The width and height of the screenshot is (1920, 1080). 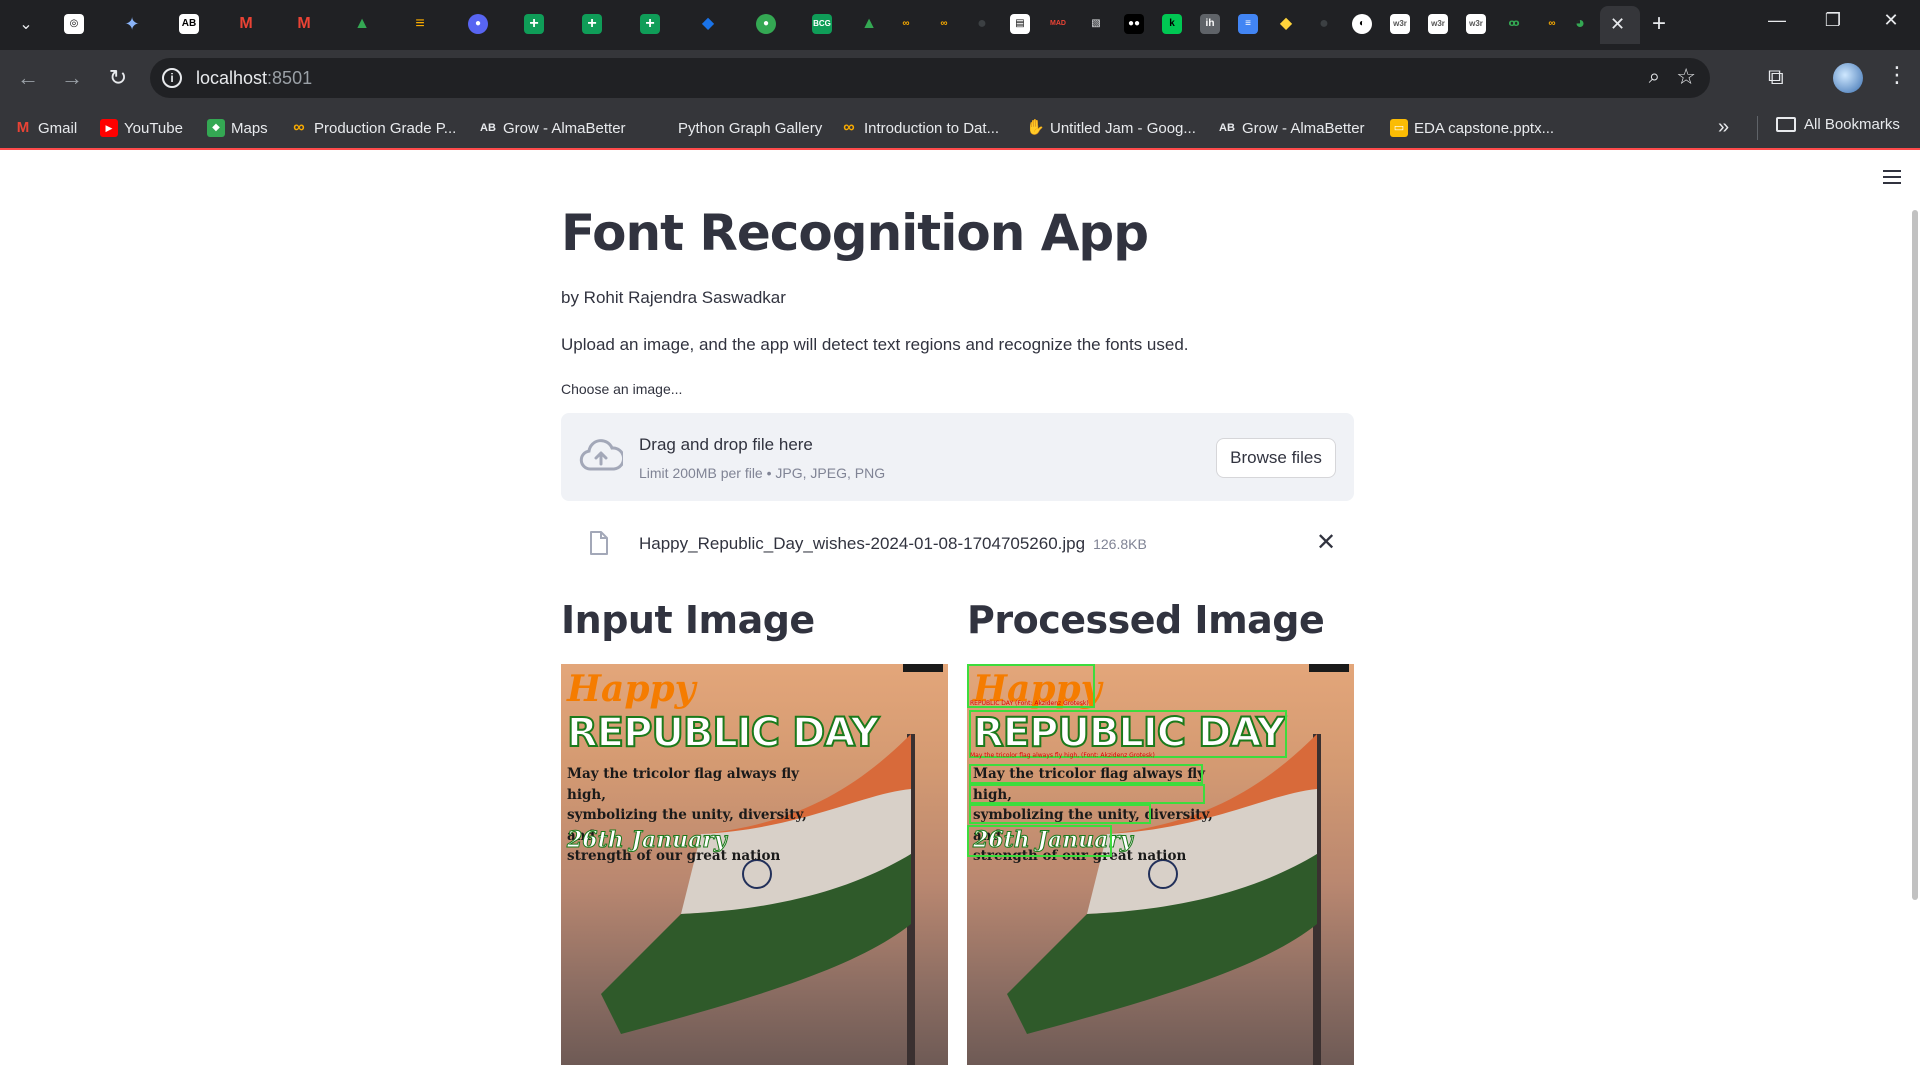 I want to click on kaggle-tab-icon: ◐, so click(x=1362, y=24).